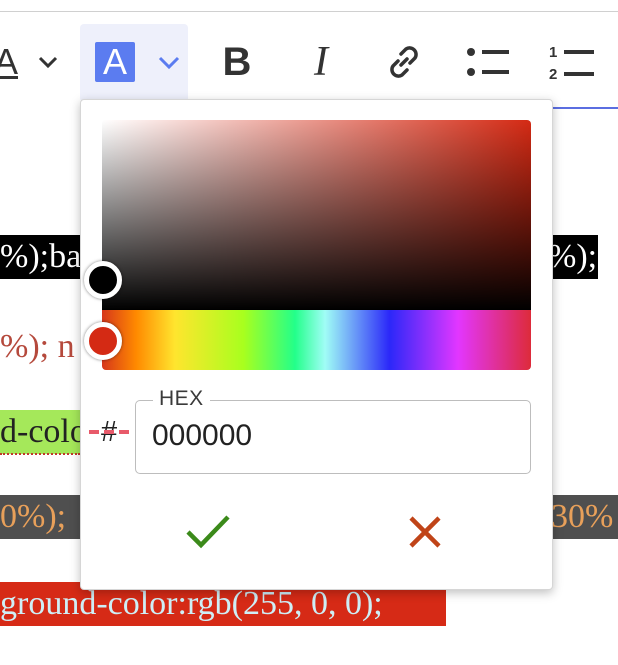 The width and height of the screenshot is (618, 665). I want to click on saturation-handle, so click(103, 280).